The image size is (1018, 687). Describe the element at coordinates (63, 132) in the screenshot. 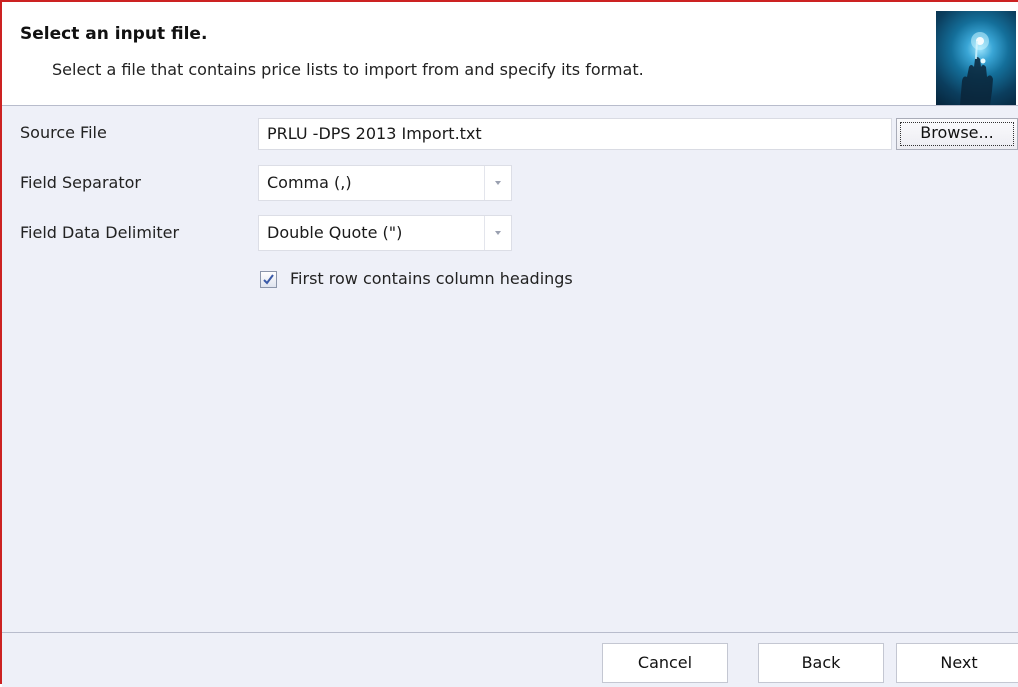

I see `source-file-label: Source File` at that location.